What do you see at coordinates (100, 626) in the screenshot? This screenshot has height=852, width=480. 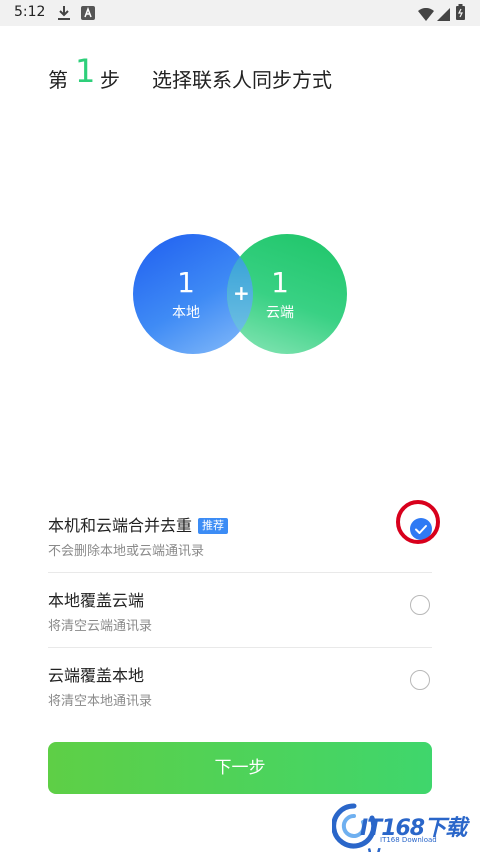 I see `option-subtitle: 将清空云端通讯录` at bounding box center [100, 626].